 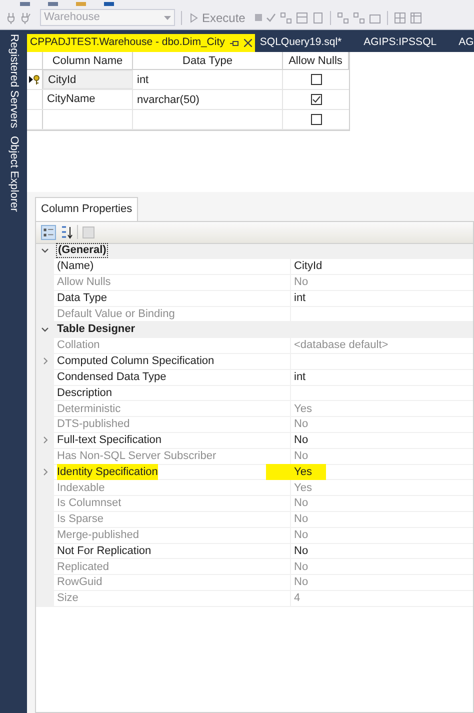 What do you see at coordinates (75, 266) in the screenshot?
I see `property-name: (Name)` at bounding box center [75, 266].